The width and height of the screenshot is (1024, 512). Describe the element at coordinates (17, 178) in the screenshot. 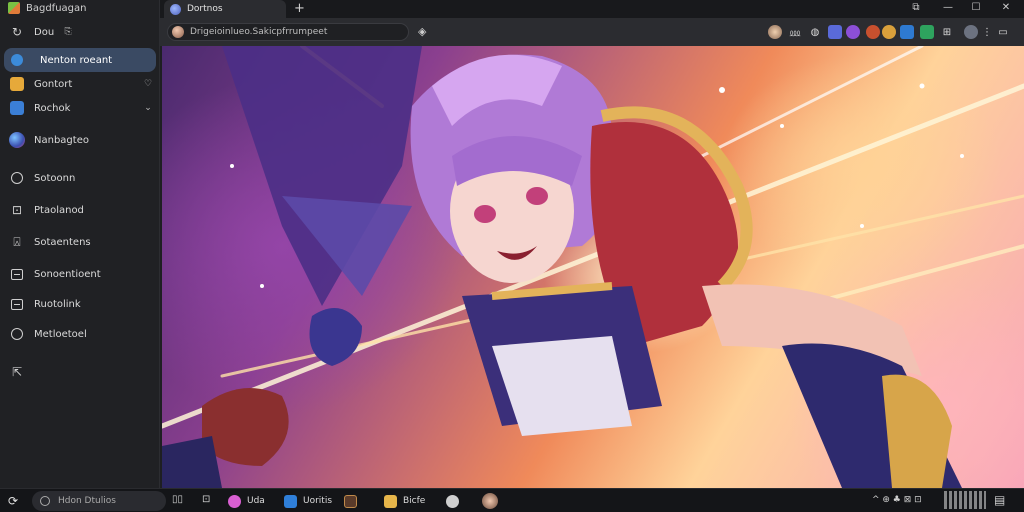

I see `circle-icon` at that location.